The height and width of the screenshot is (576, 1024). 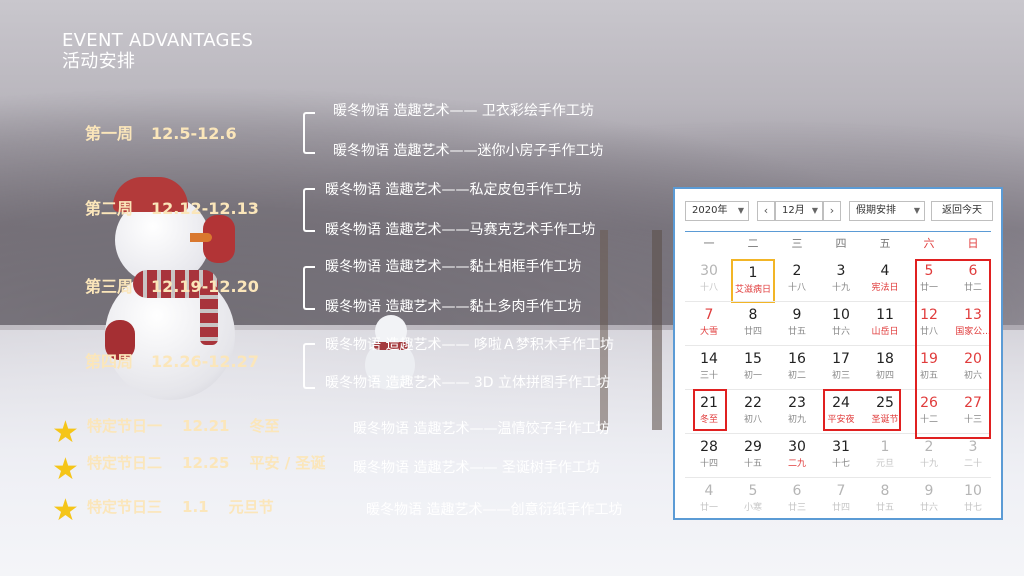 What do you see at coordinates (797, 501) in the screenshot?
I see `calendar-day-cell: 6 廿三` at bounding box center [797, 501].